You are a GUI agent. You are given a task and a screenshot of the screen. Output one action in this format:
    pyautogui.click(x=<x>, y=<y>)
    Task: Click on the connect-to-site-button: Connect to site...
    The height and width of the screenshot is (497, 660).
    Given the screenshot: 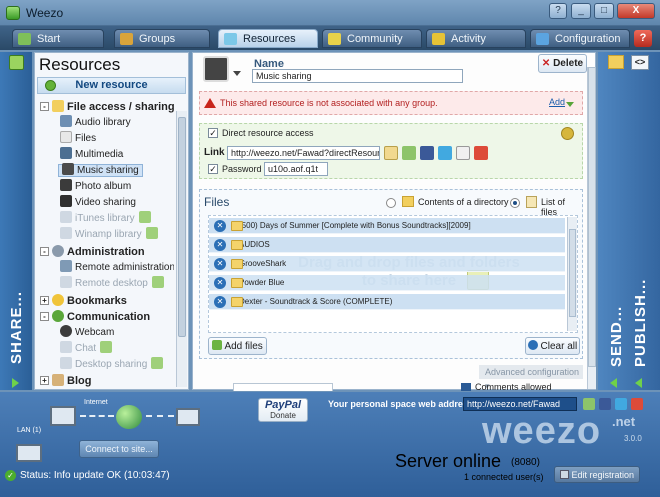 What is the action you would take?
    pyautogui.click(x=119, y=449)
    